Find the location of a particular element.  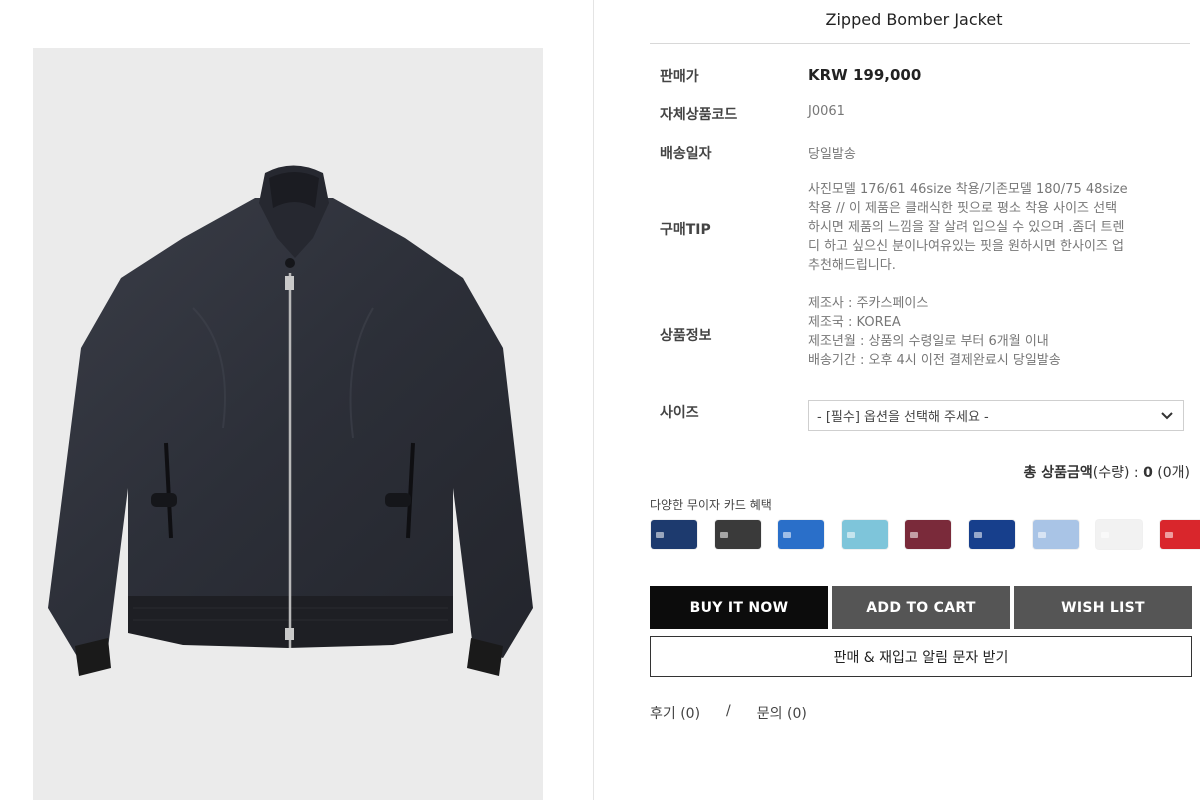

restock-sms-button: 판매 & 재입고 알림 문자 받기 is located at coordinates (921, 656).